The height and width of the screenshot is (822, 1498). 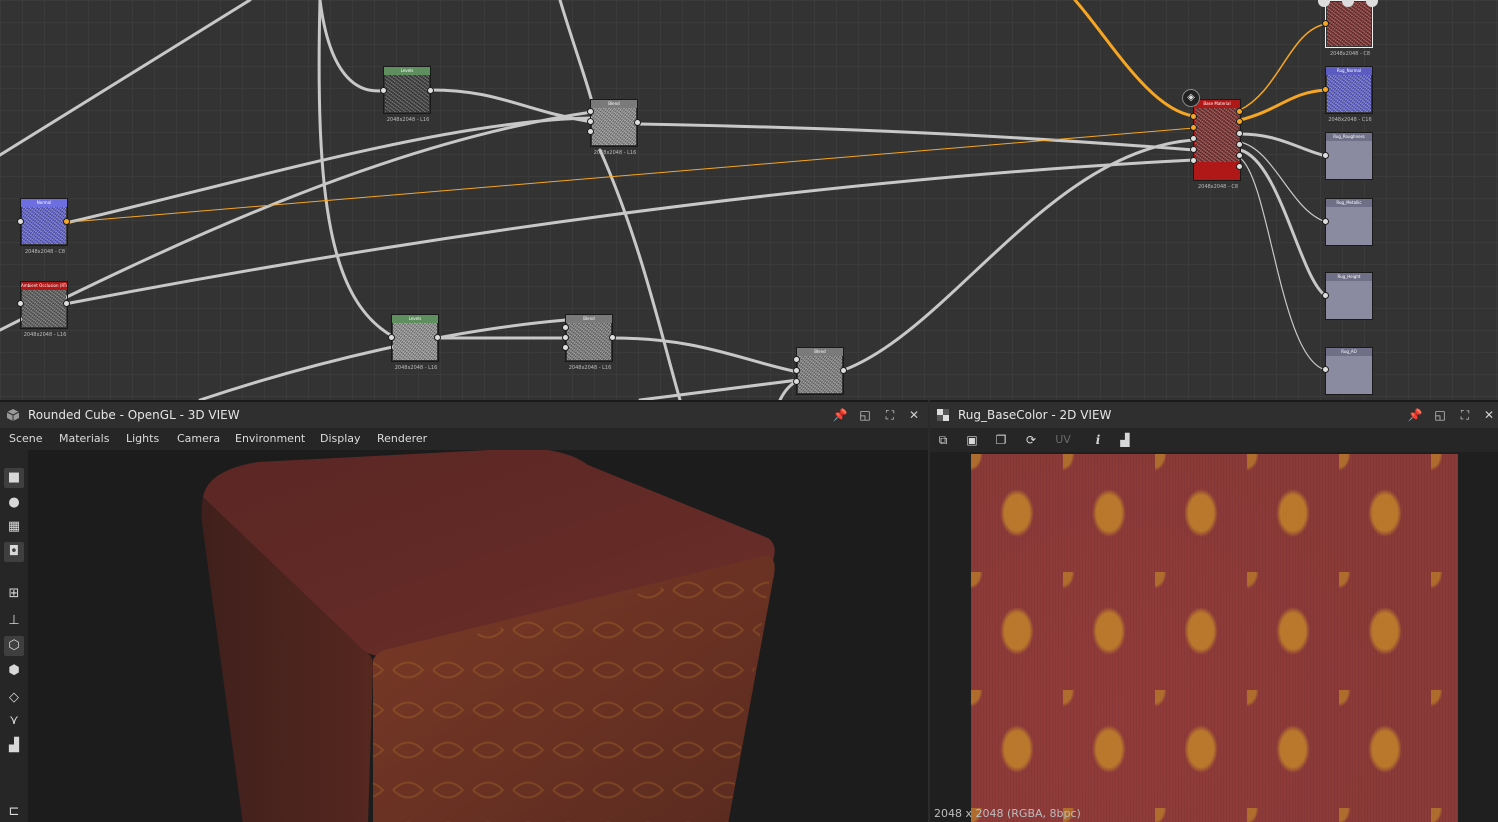 I want to click on output-normal-node: Rug_Normal 2048x2048 - C16, so click(x=1349, y=94).